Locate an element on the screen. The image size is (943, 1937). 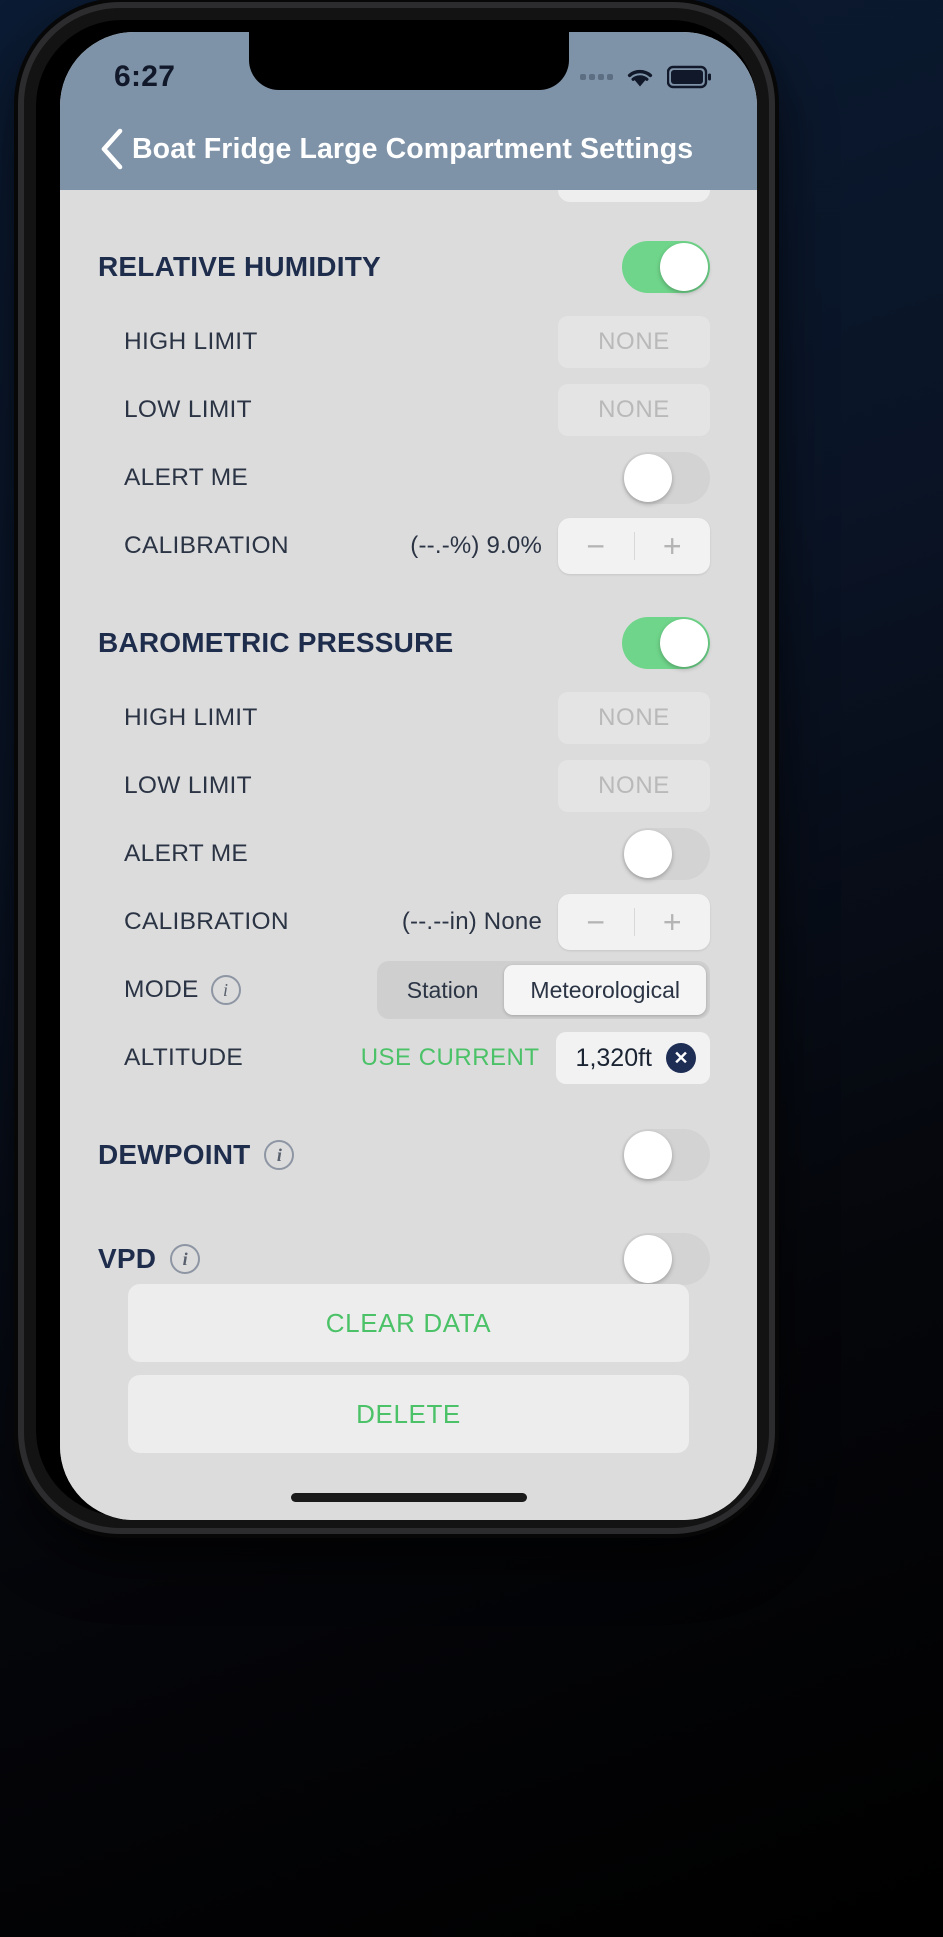
bp-calibration-label: CALIBRATION is located at coordinates (206, 921).